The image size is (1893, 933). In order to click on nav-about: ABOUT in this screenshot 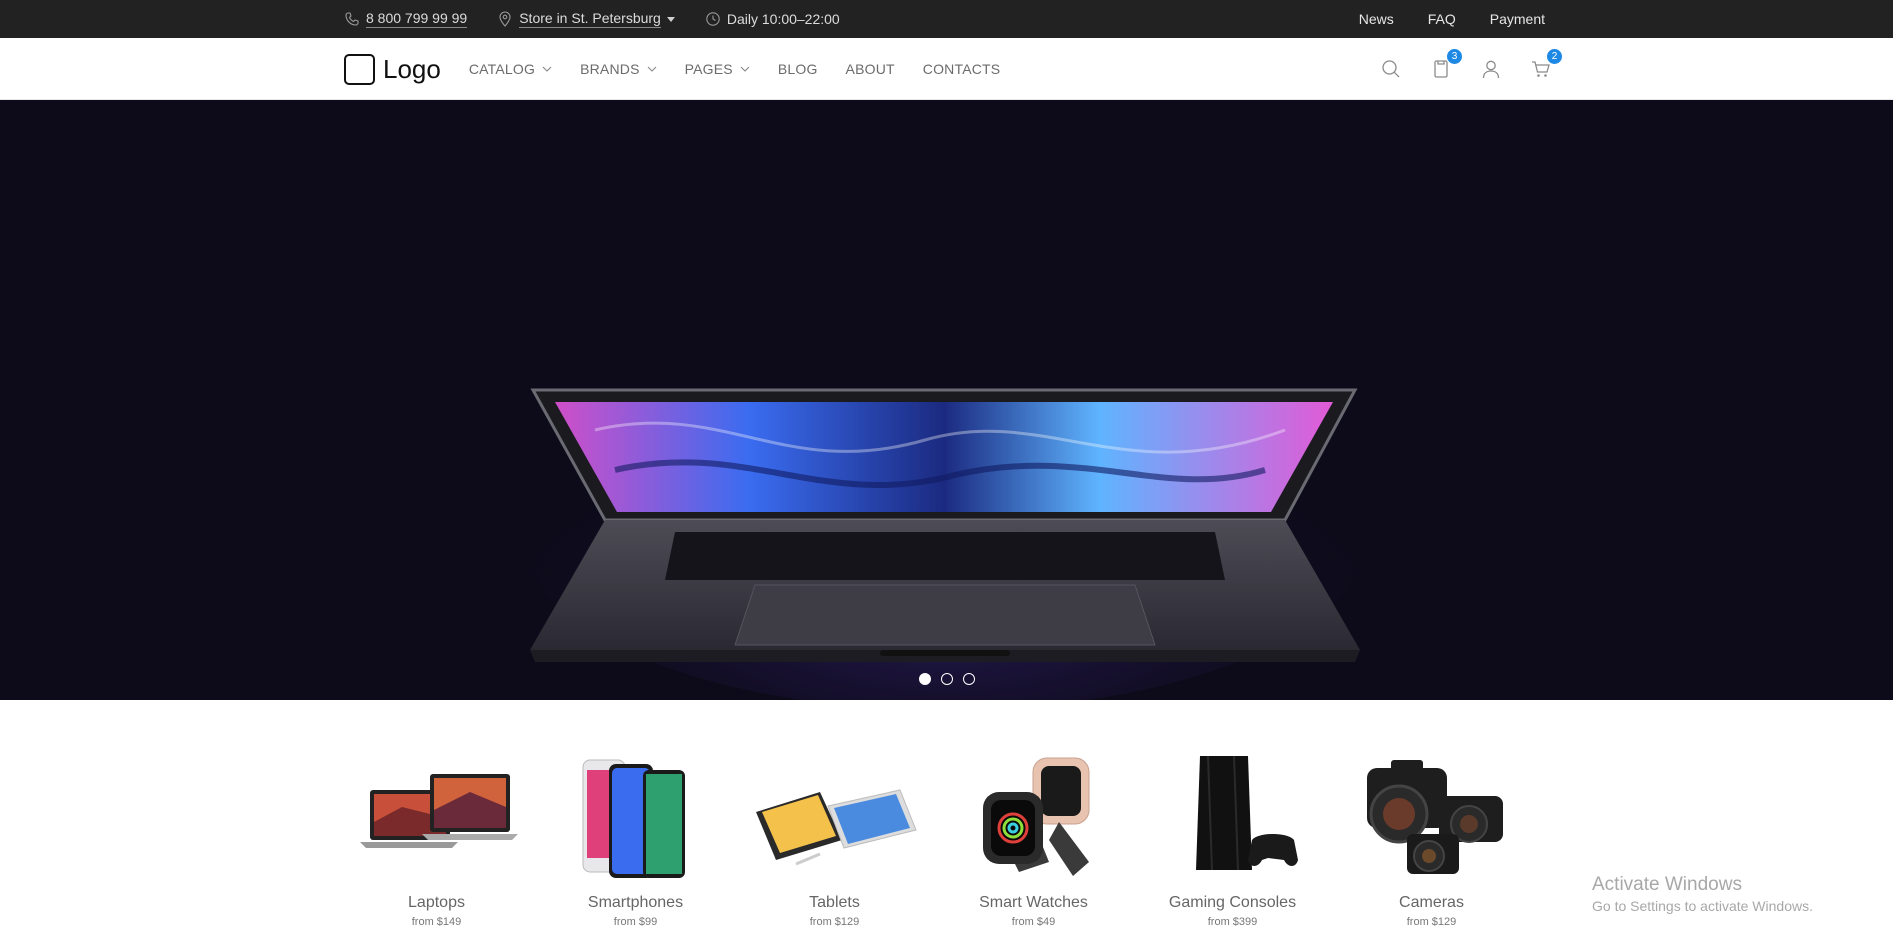, I will do `click(870, 69)`.